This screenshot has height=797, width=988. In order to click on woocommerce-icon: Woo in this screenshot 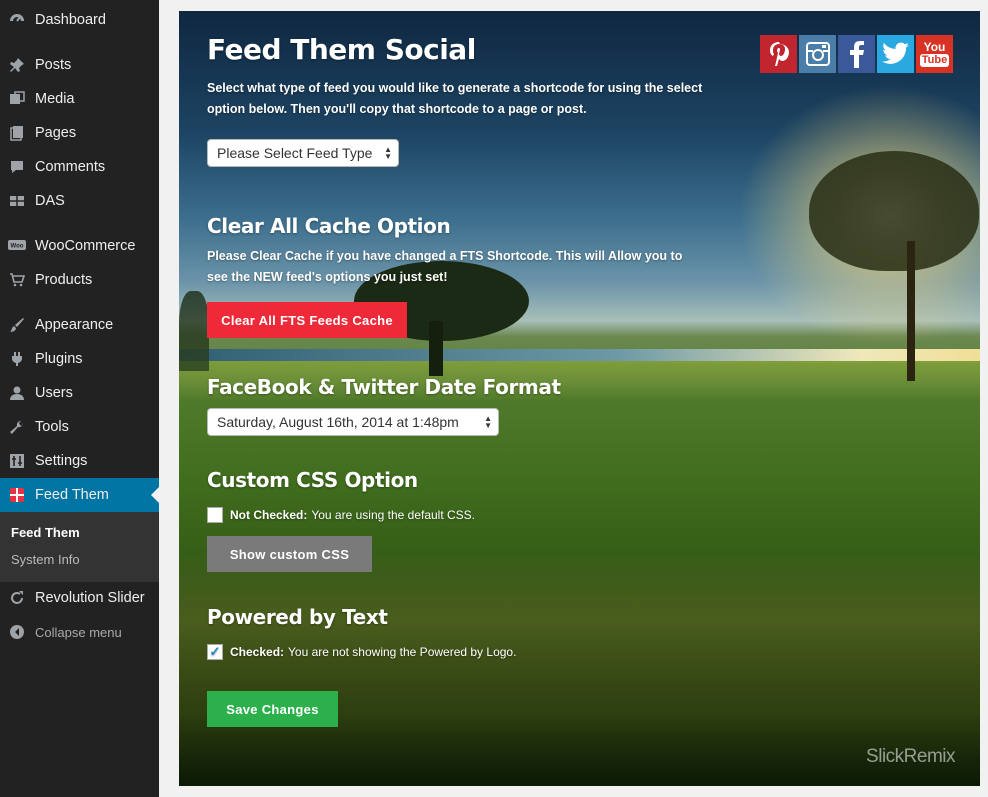, I will do `click(17, 246)`.